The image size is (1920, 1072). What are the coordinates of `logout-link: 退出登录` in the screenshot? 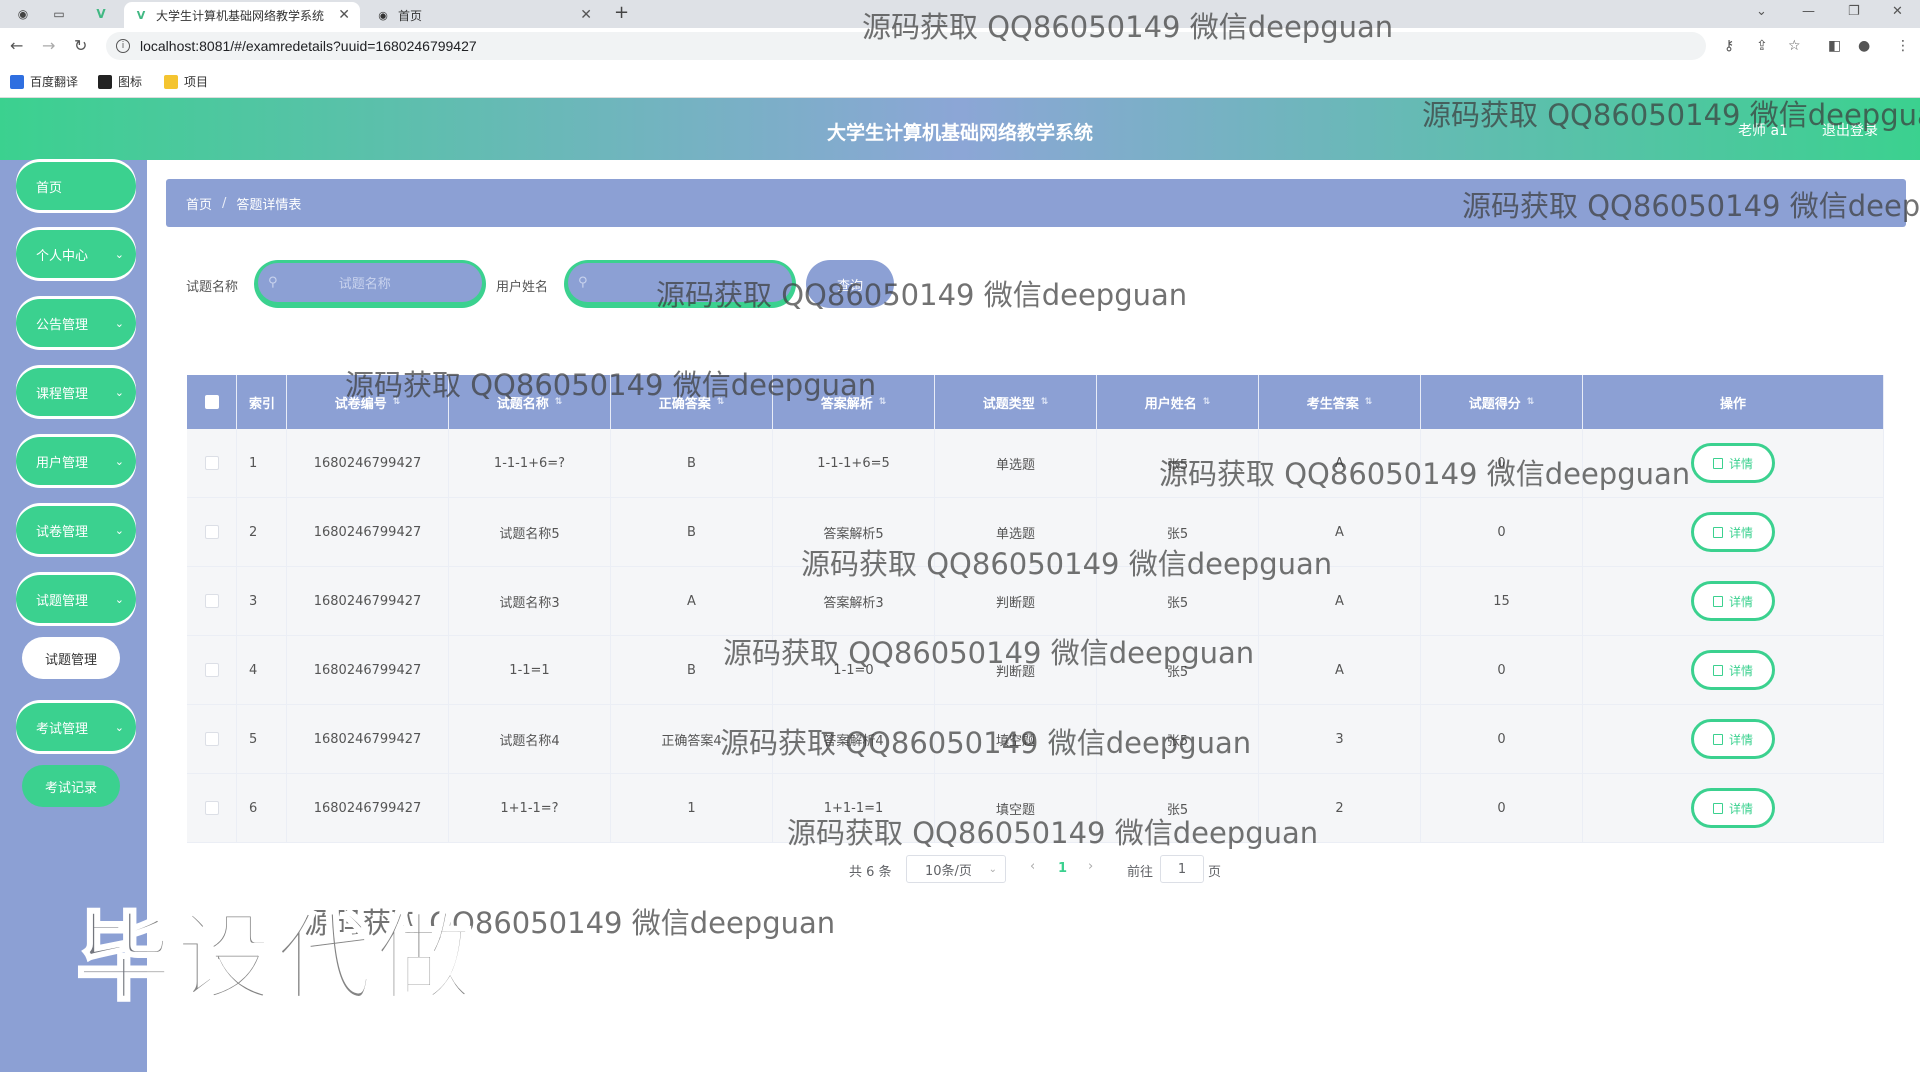 It's located at (1850, 130).